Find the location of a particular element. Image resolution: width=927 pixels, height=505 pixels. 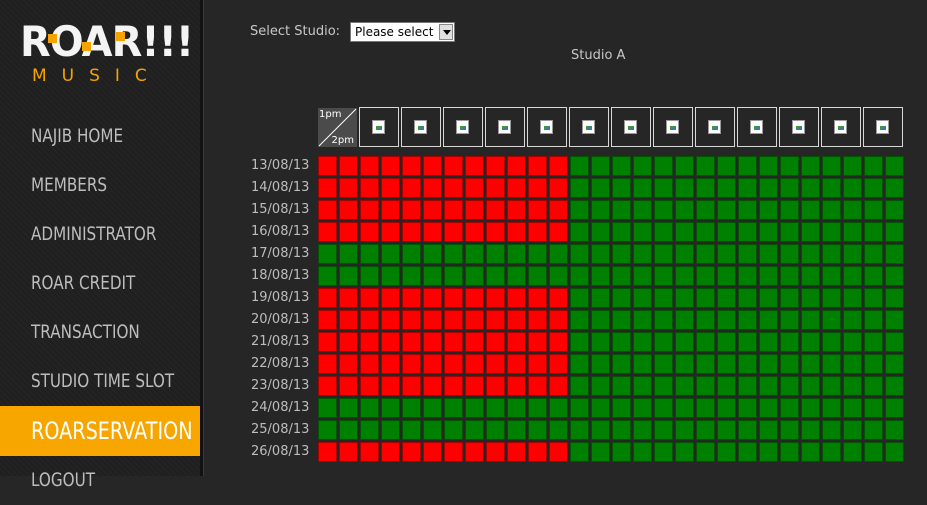

nav-item-administrator: ADMINISTRATOR is located at coordinates (100, 234).